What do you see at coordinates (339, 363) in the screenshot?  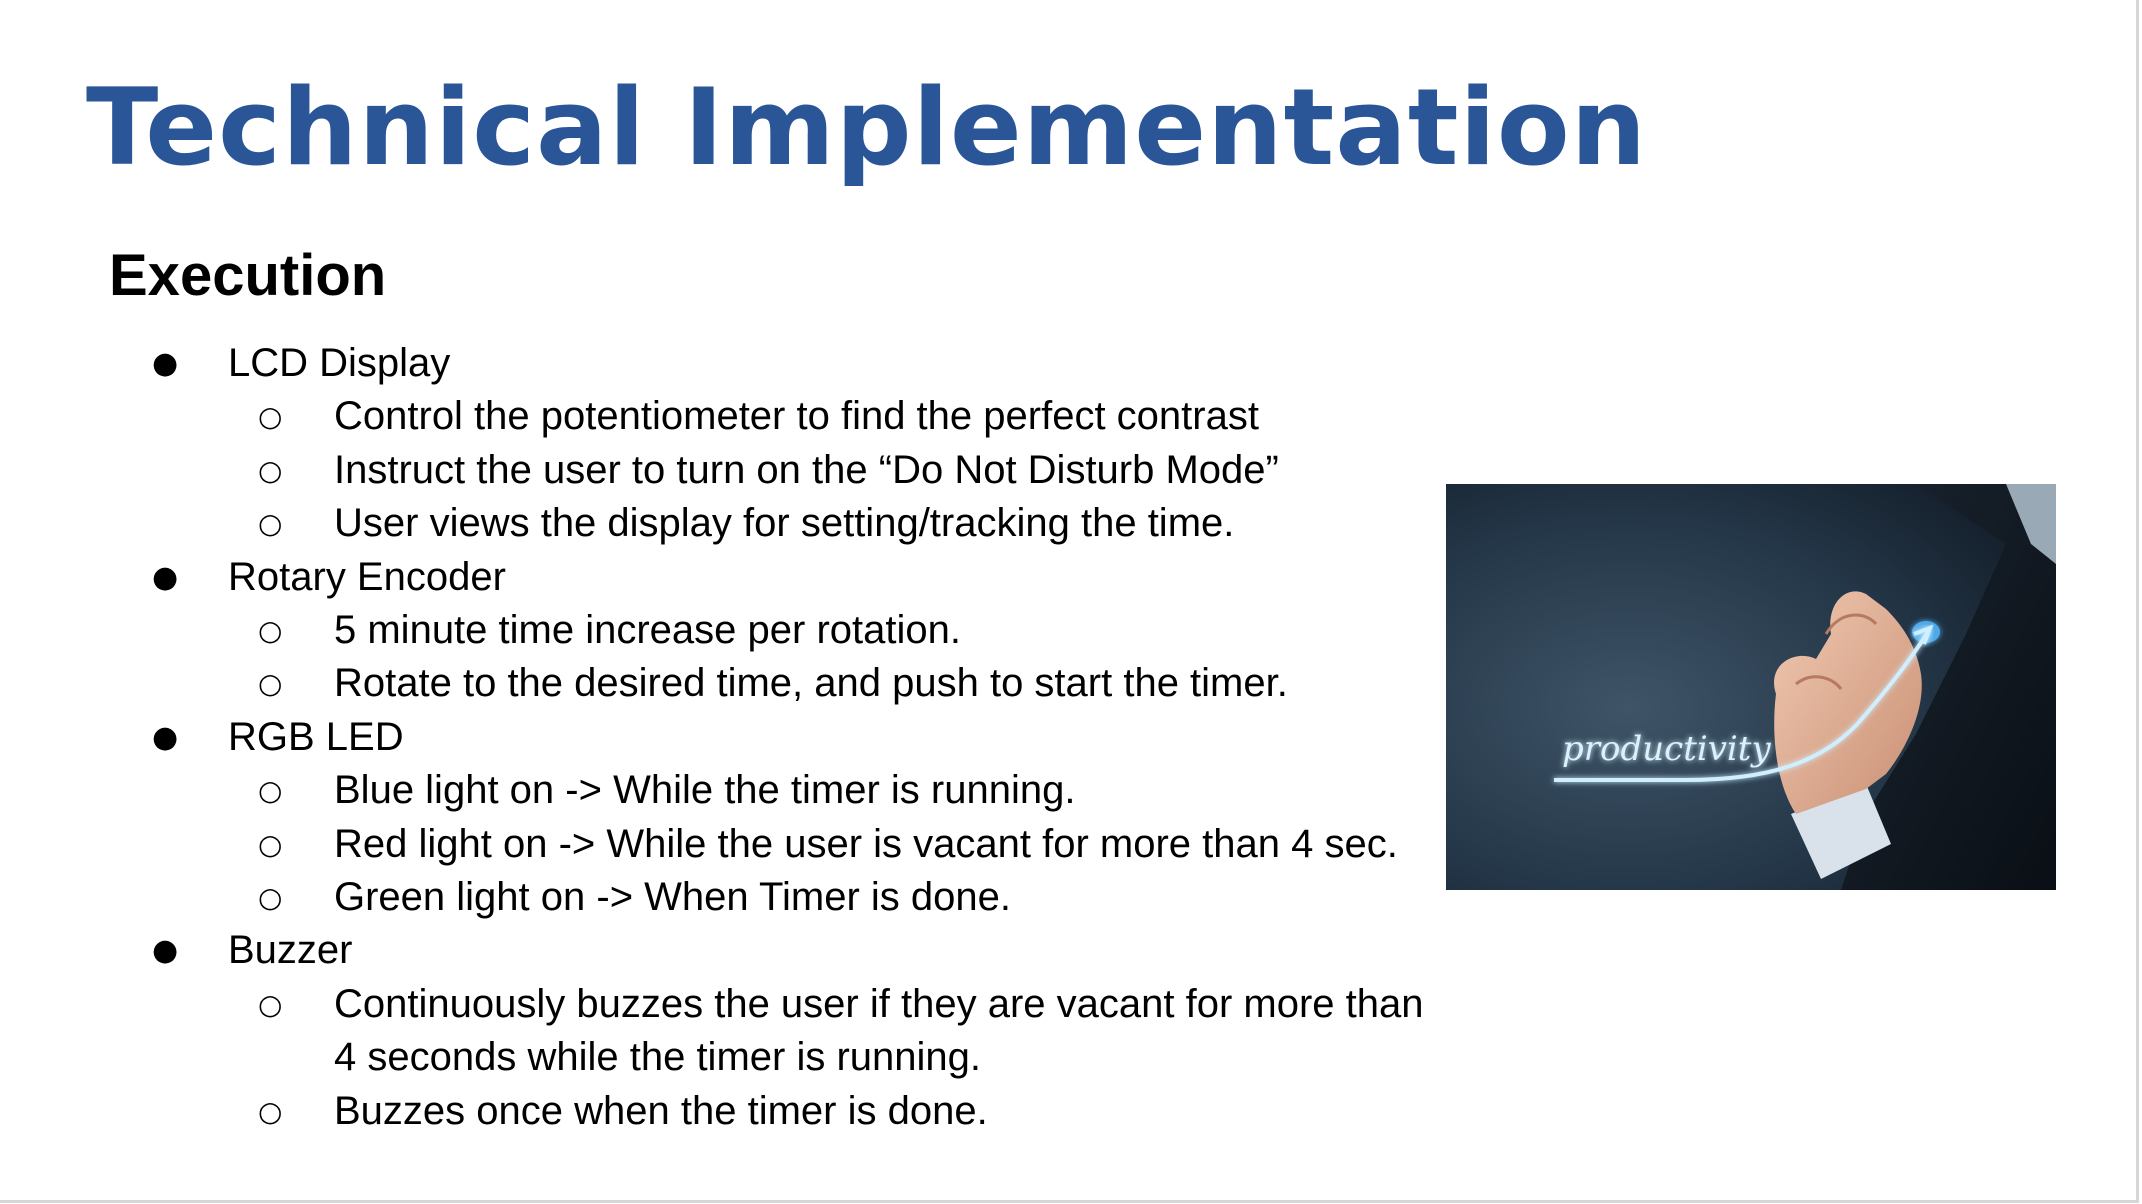 I see `list-item-label: LCD Display` at bounding box center [339, 363].